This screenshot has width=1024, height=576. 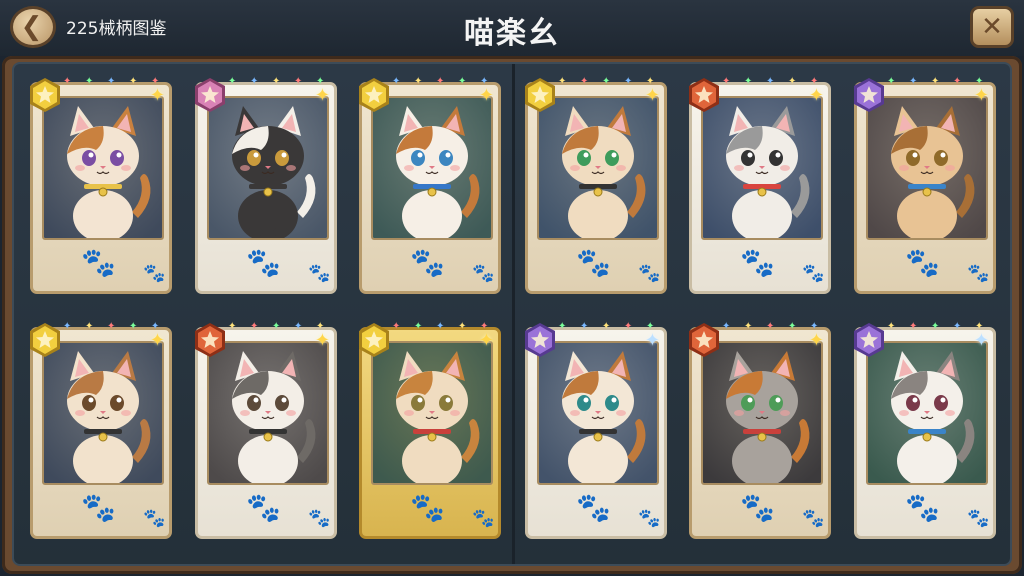 What do you see at coordinates (513, 314) in the screenshot?
I see `panel-divider` at bounding box center [513, 314].